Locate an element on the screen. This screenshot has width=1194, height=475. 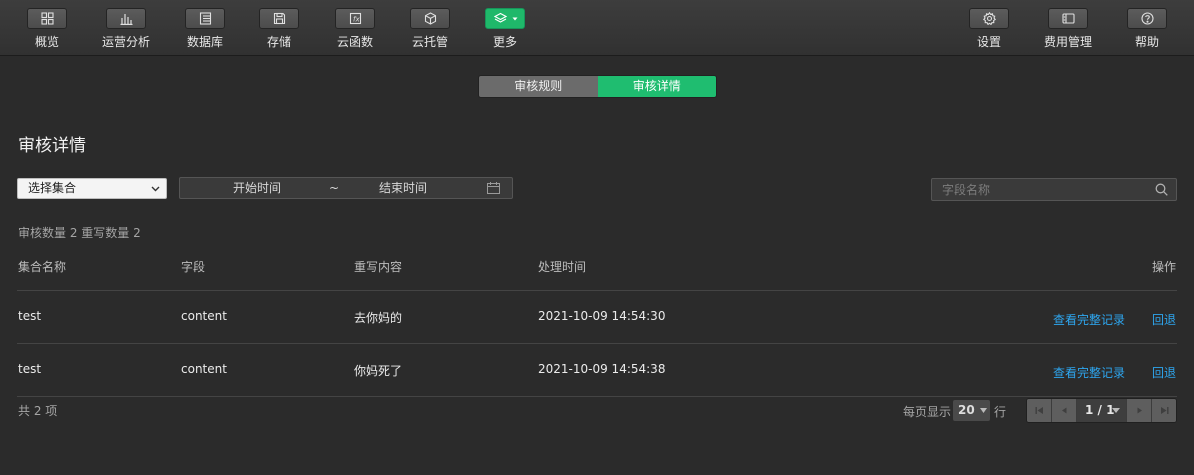
field-search-input is located at coordinates (1037, 190).